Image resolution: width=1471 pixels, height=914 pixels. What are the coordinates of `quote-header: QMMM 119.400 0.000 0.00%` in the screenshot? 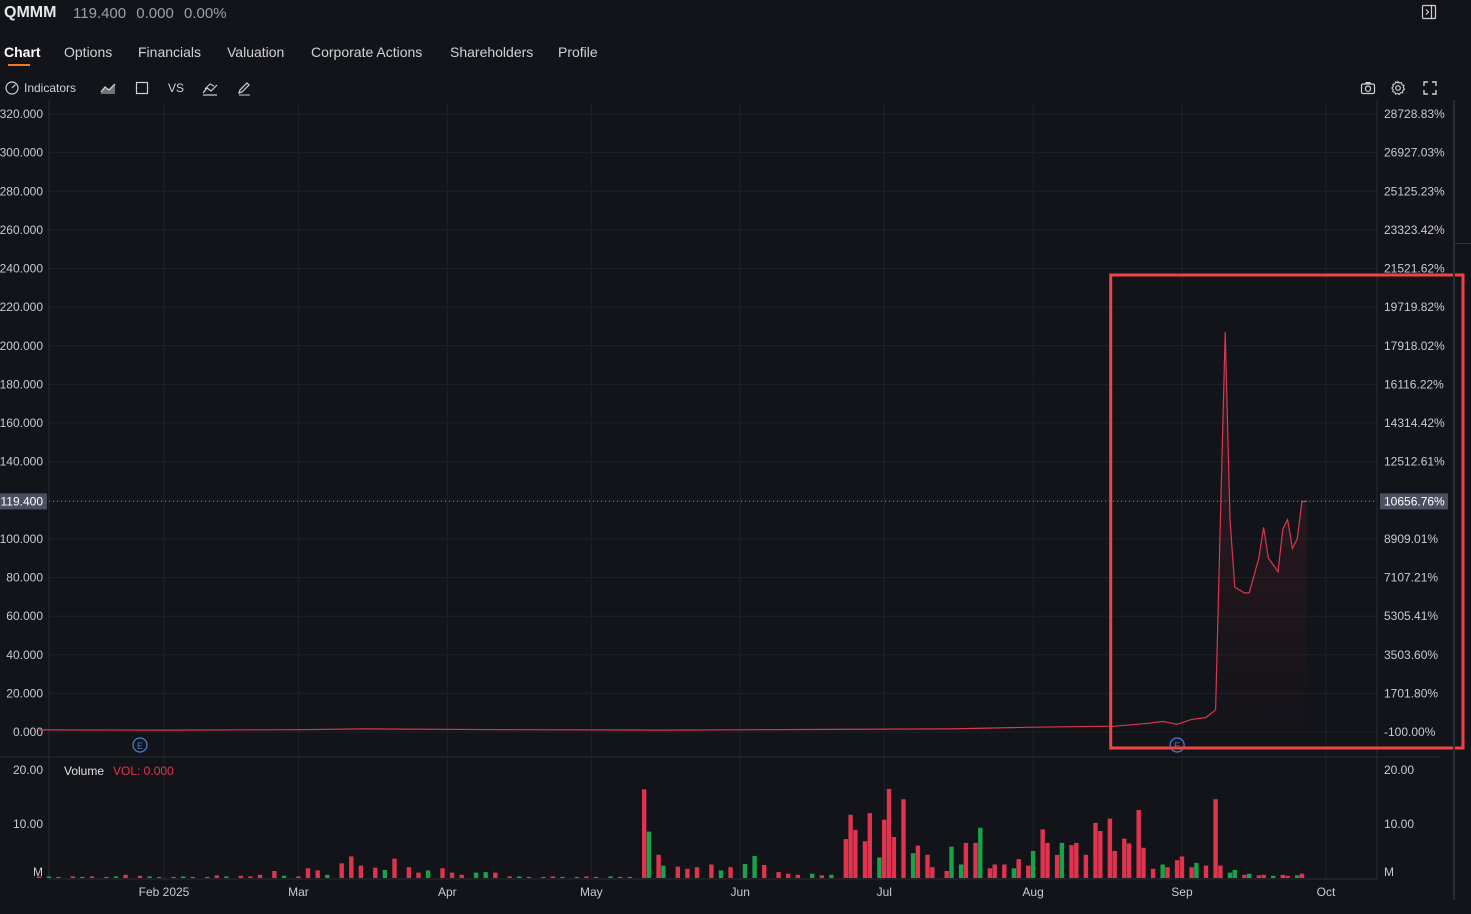 It's located at (735, 14).